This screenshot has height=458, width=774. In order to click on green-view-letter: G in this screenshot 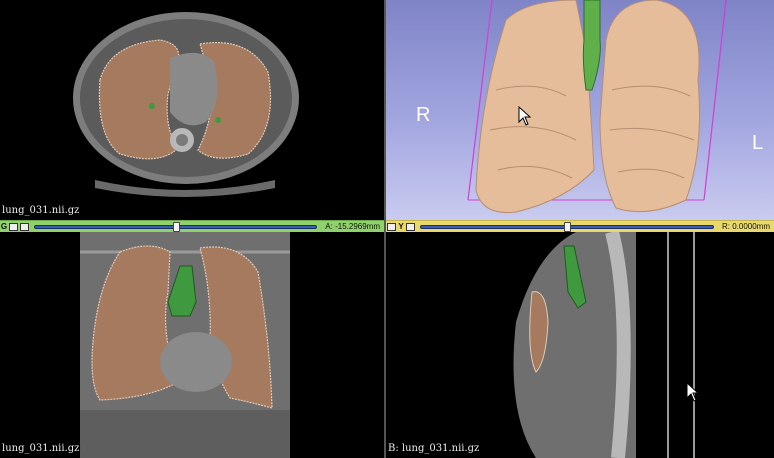, I will do `click(4, 226)`.